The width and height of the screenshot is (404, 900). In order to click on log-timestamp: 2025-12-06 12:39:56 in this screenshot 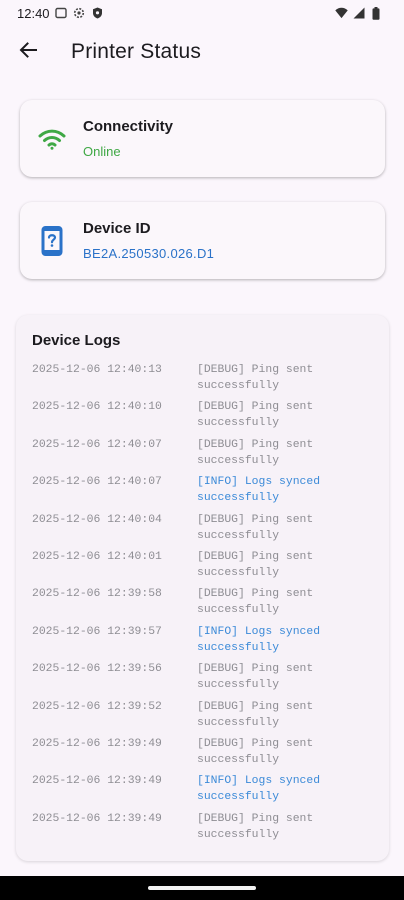, I will do `click(97, 669)`.